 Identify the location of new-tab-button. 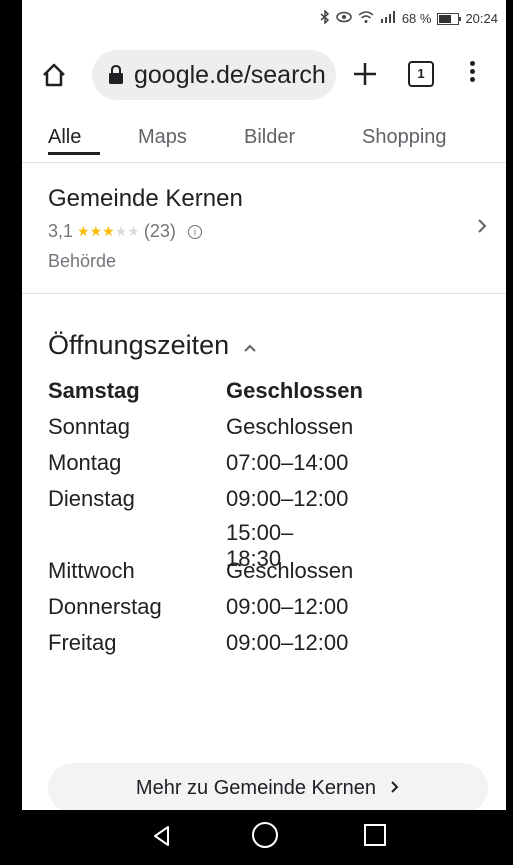
(365, 76).